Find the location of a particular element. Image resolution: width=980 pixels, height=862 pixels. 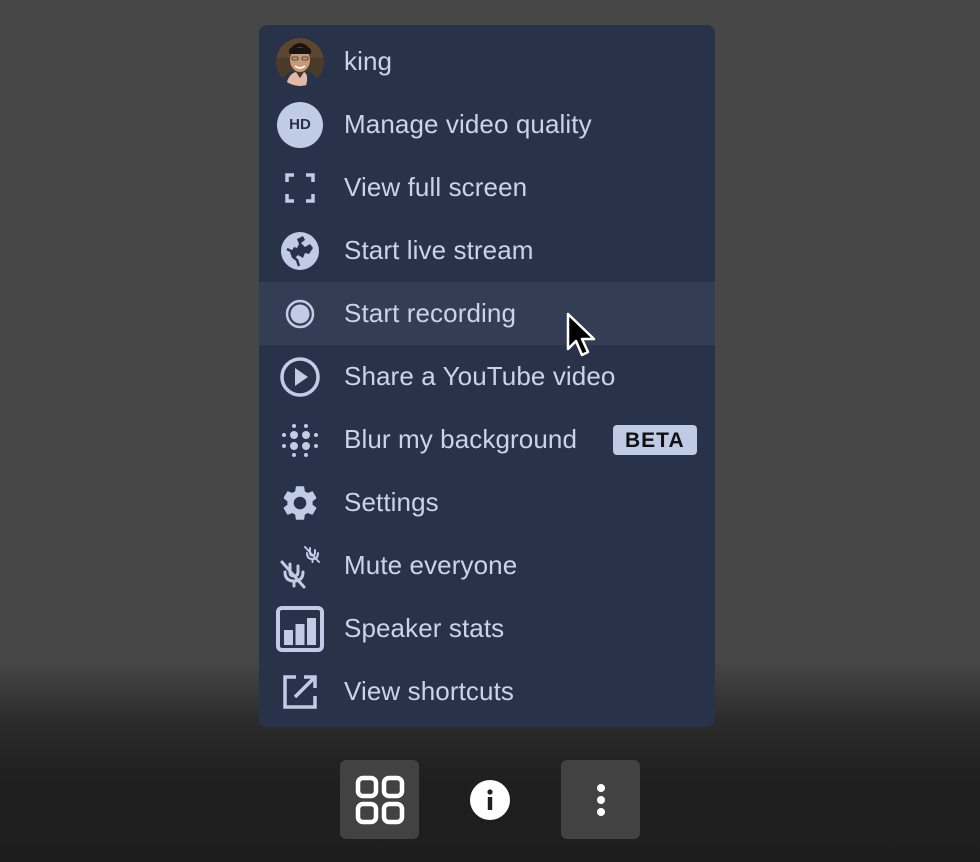

menu-item-youtube: Share a YouTube video is located at coordinates (487, 376).